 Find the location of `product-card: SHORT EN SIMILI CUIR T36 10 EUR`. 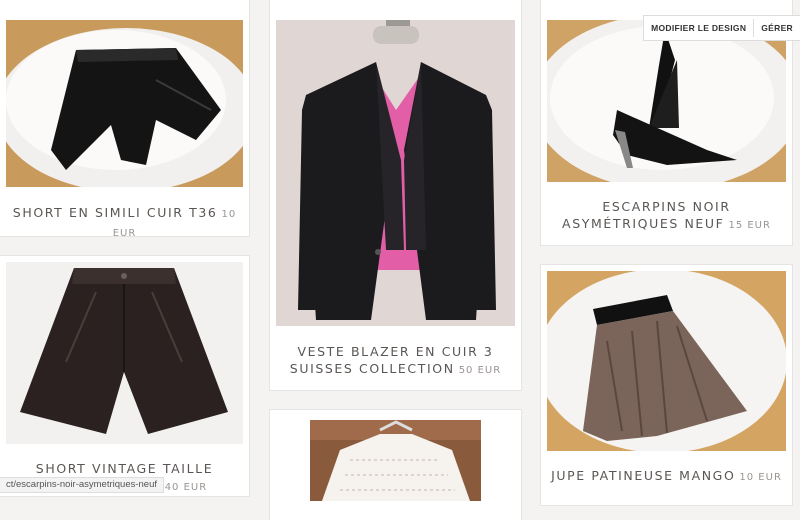

product-card: SHORT EN SIMILI CUIR T36 10 EUR is located at coordinates (124, 119).